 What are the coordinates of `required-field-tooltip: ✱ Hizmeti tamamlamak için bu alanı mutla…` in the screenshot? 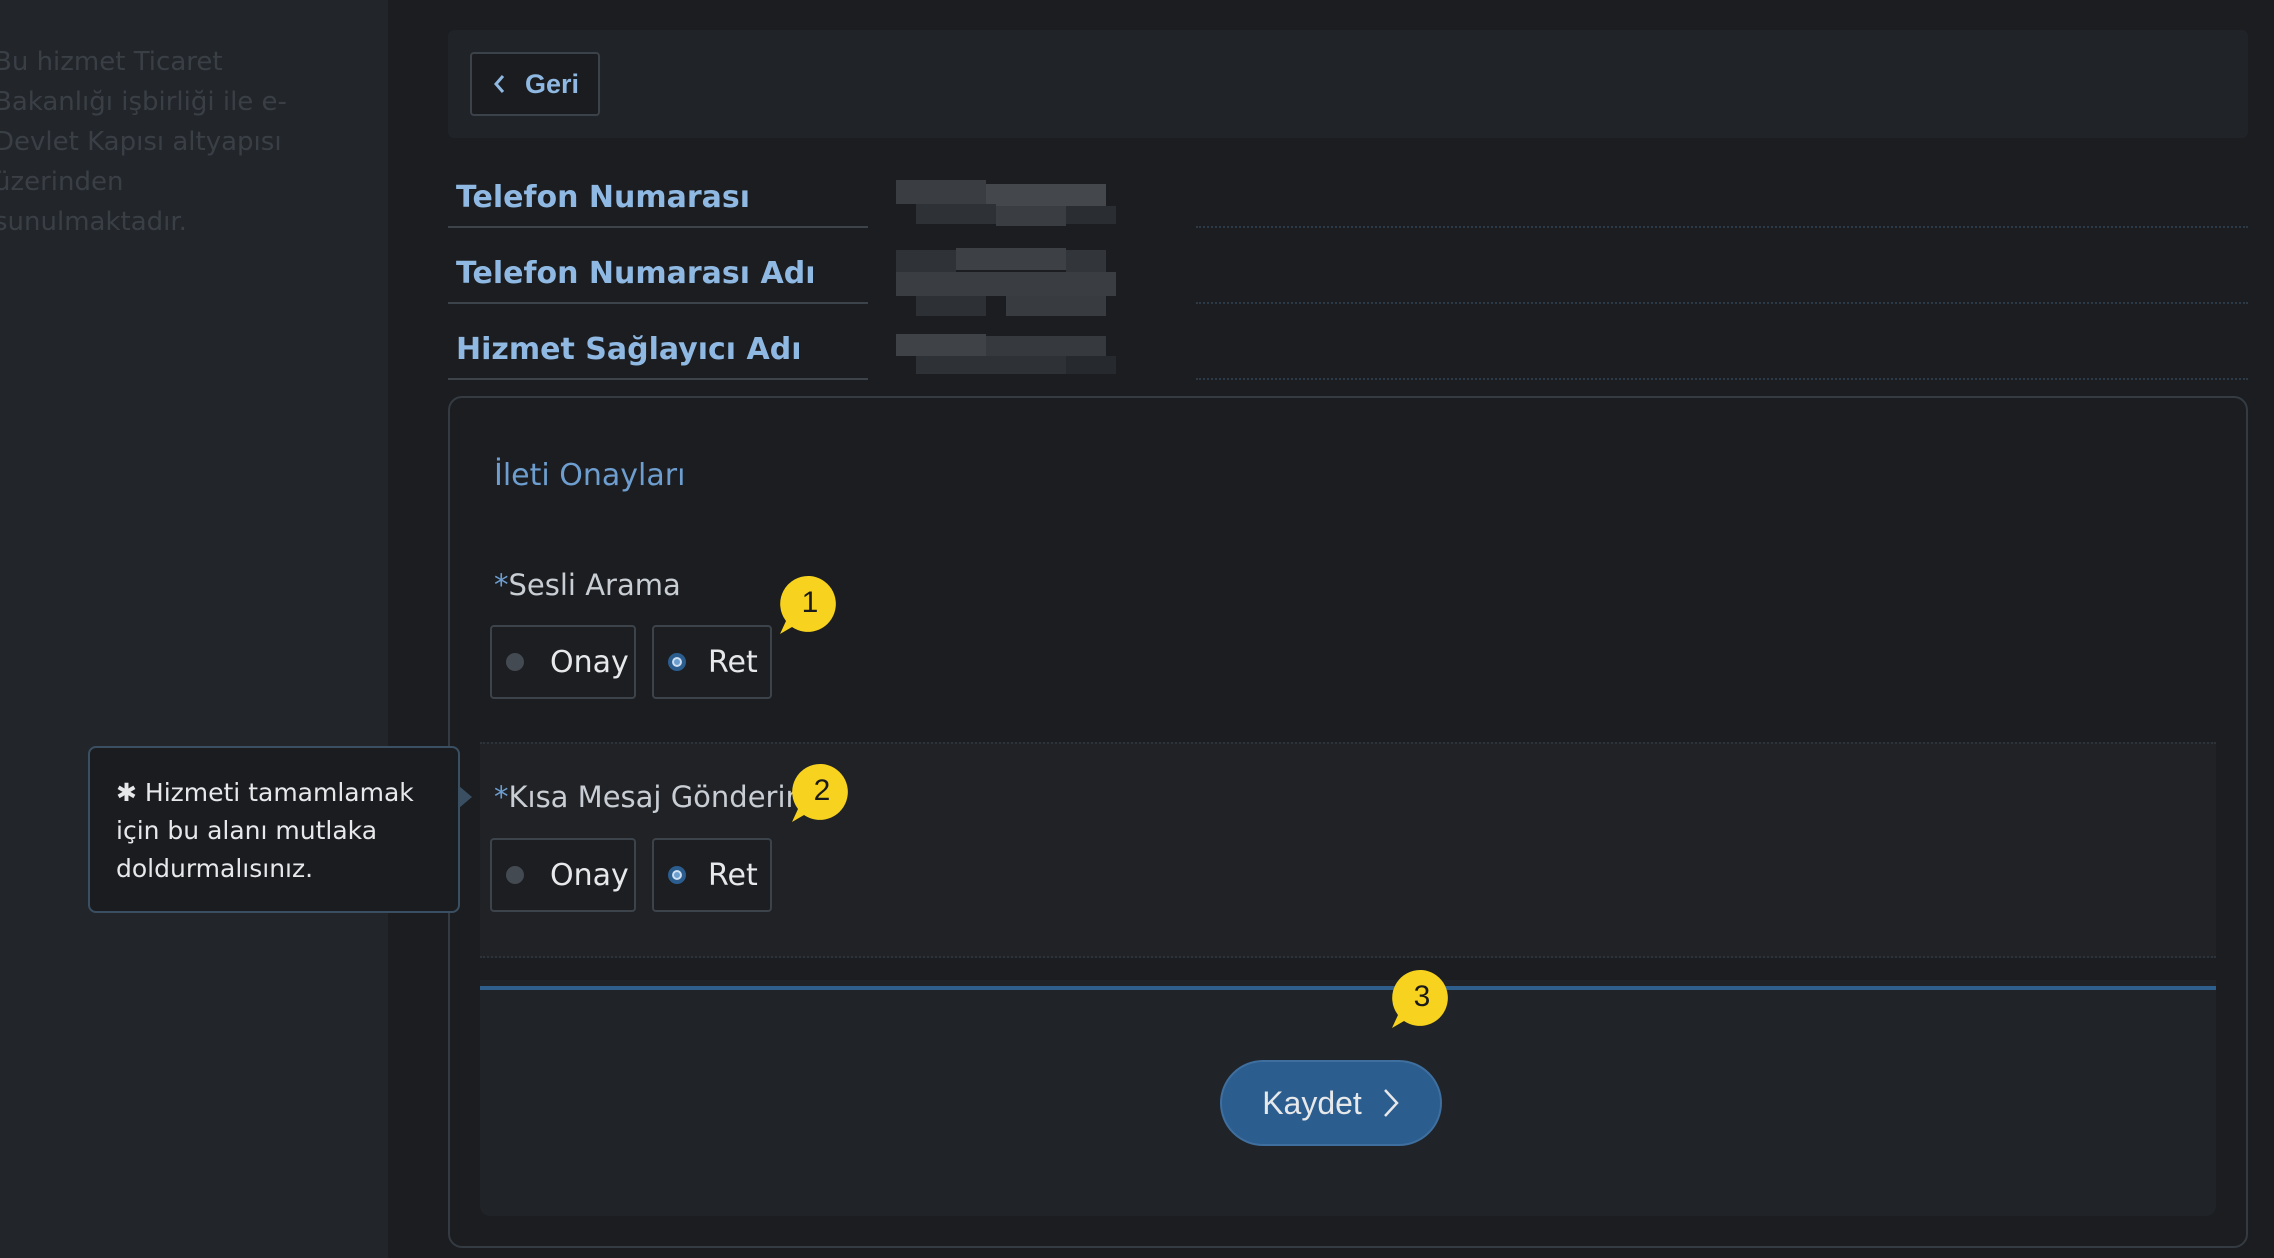 It's located at (274, 829).